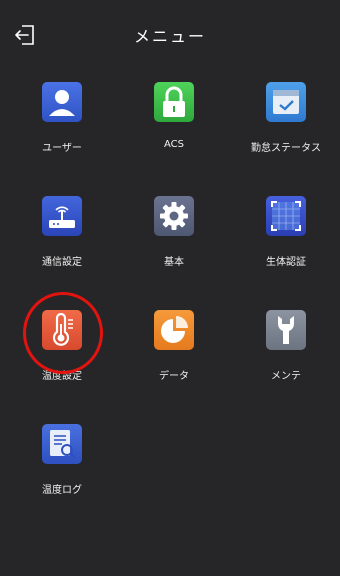  Describe the element at coordinates (174, 132) in the screenshot. I see `menu-item-acs: ACS` at that location.